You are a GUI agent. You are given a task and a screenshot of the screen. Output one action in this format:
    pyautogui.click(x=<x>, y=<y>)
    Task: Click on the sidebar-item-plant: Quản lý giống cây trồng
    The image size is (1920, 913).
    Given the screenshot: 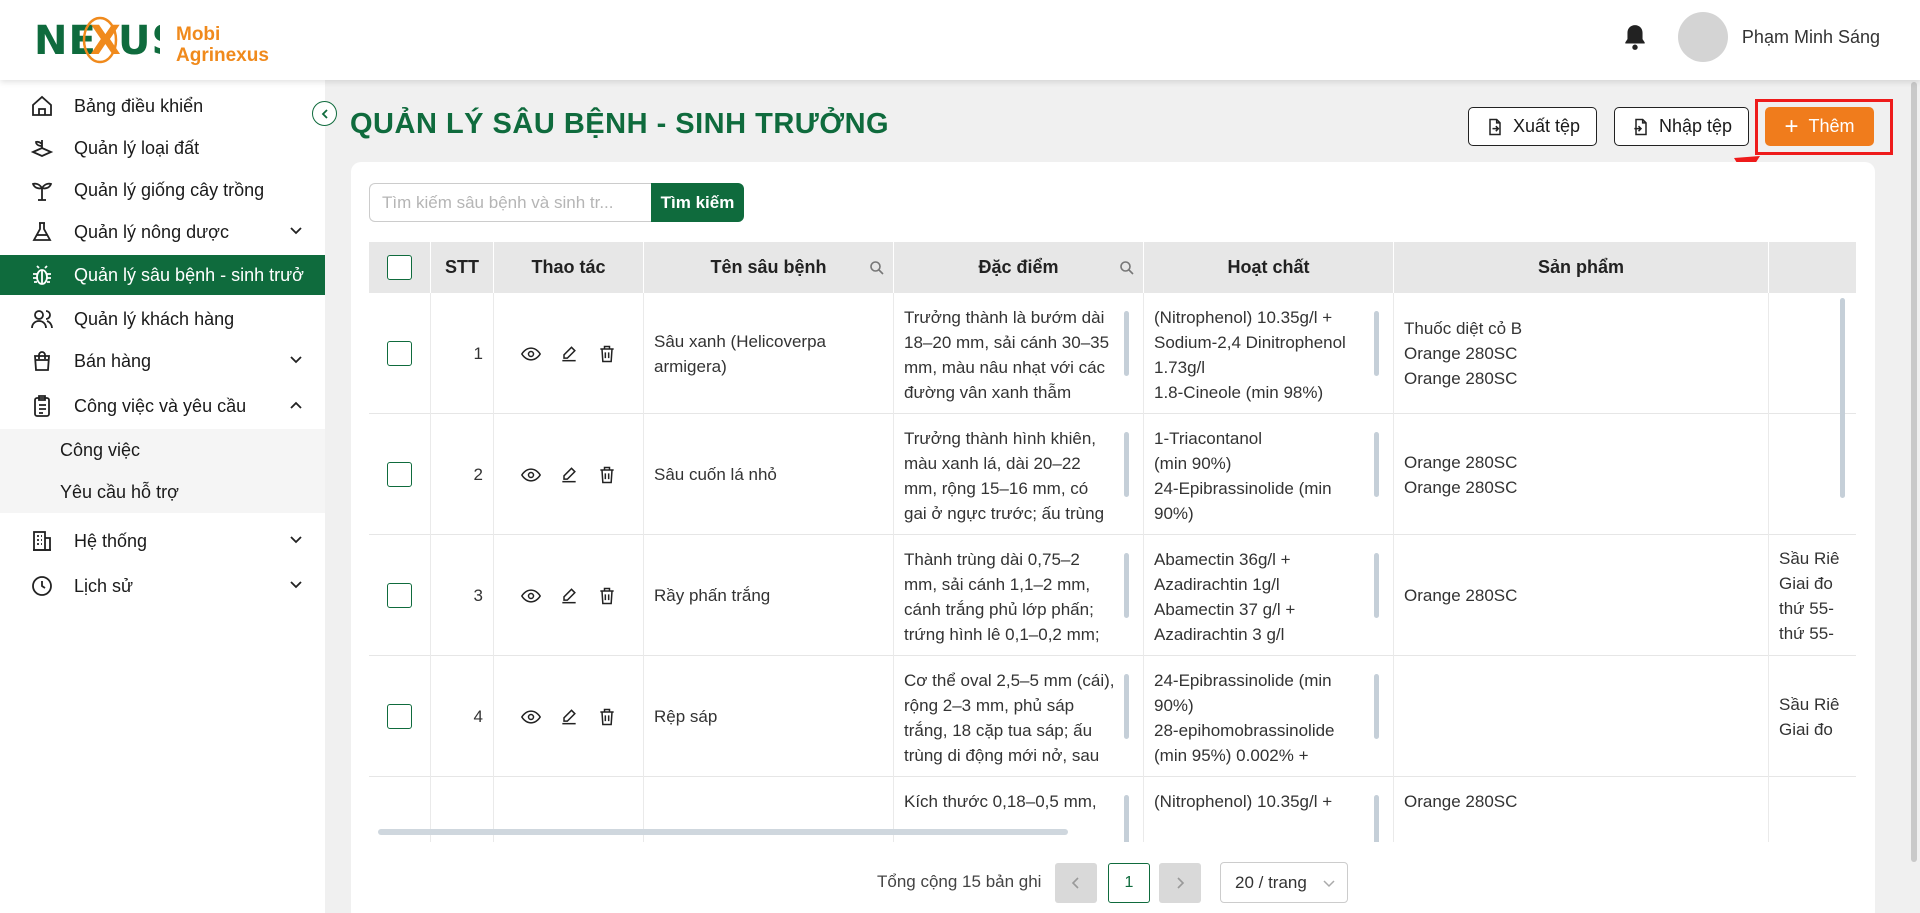 What is the action you would take?
    pyautogui.click(x=162, y=190)
    